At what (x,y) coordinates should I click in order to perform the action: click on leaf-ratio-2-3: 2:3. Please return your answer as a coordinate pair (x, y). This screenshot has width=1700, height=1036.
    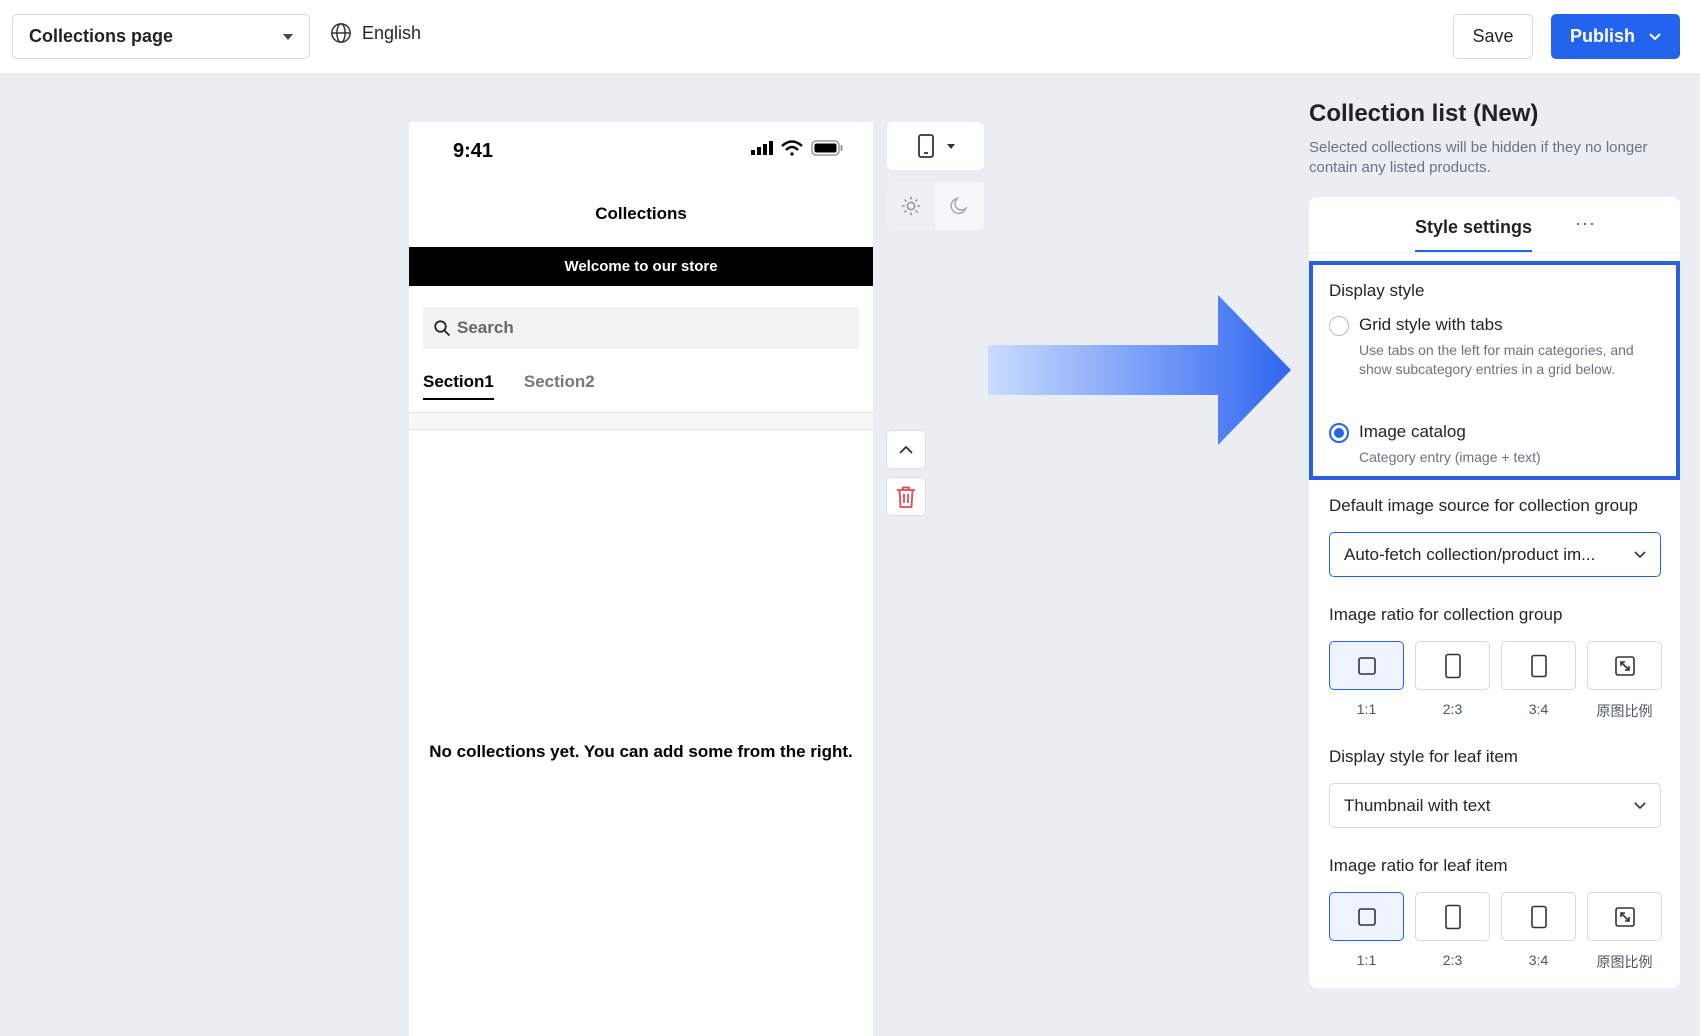
    Looking at the image, I should click on (1452, 932).